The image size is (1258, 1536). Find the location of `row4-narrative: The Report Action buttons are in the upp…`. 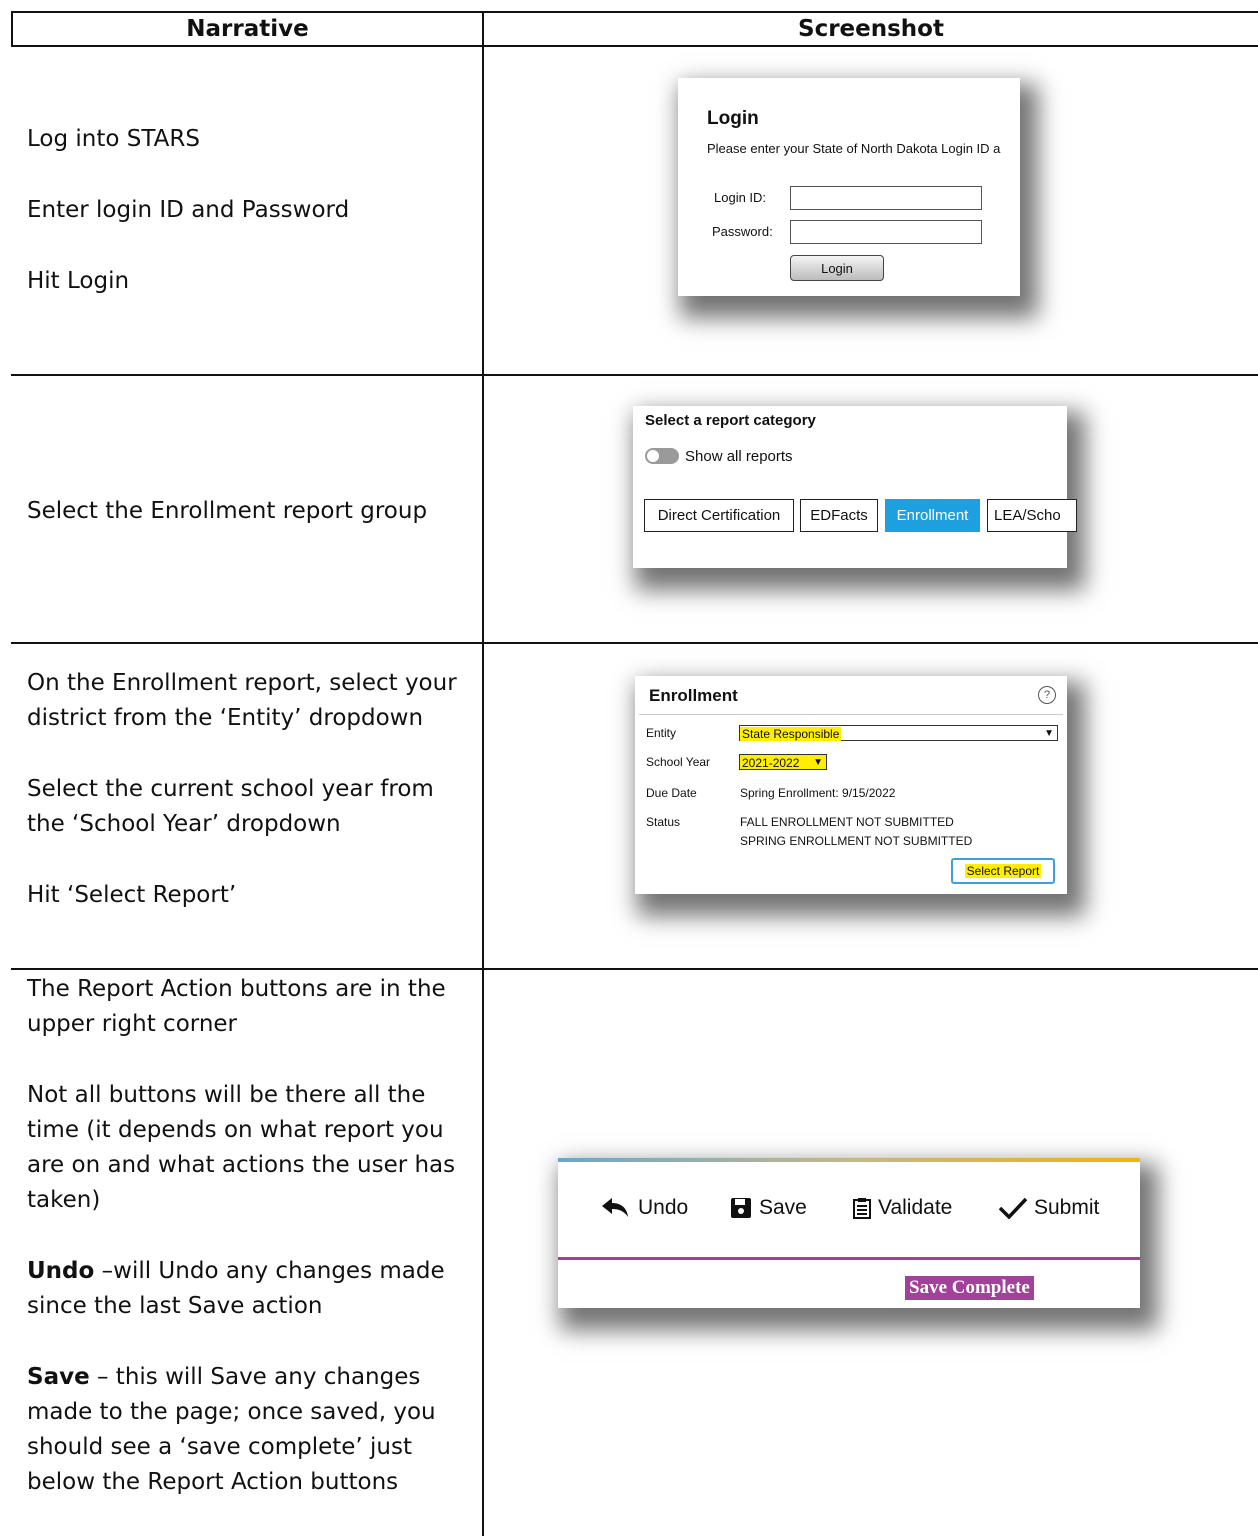

row4-narrative: The Report Action buttons are in the upp… is located at coordinates (247, 1236).